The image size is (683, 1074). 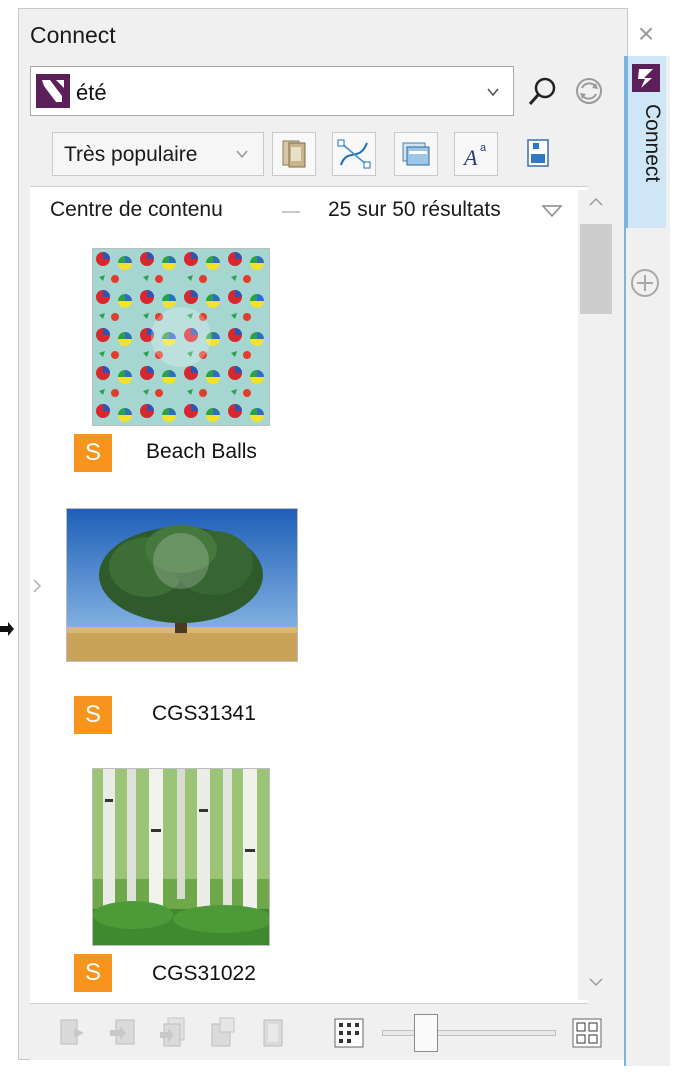 I want to click on save-icon, so click(x=538, y=153).